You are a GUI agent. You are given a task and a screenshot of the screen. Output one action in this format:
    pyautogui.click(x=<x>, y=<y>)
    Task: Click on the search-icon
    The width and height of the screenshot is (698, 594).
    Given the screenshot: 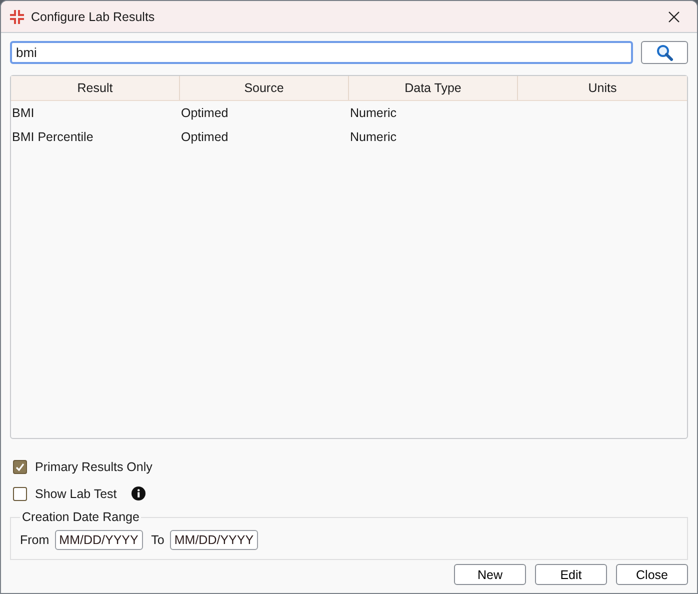 What is the action you would take?
    pyautogui.click(x=664, y=52)
    